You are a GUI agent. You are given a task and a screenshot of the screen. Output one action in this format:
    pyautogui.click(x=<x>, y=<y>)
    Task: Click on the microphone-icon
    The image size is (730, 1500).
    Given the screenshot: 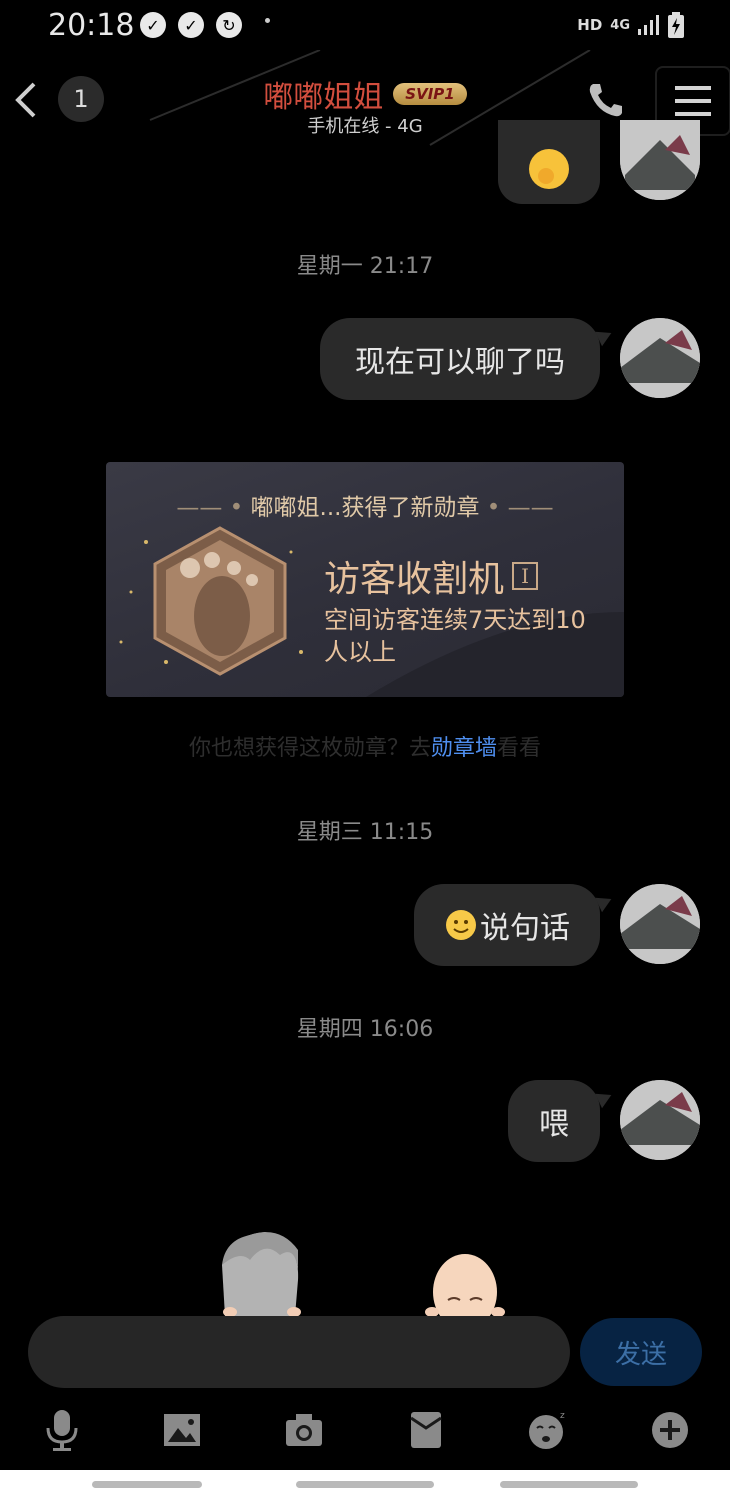 What is the action you would take?
    pyautogui.click(x=62, y=1430)
    